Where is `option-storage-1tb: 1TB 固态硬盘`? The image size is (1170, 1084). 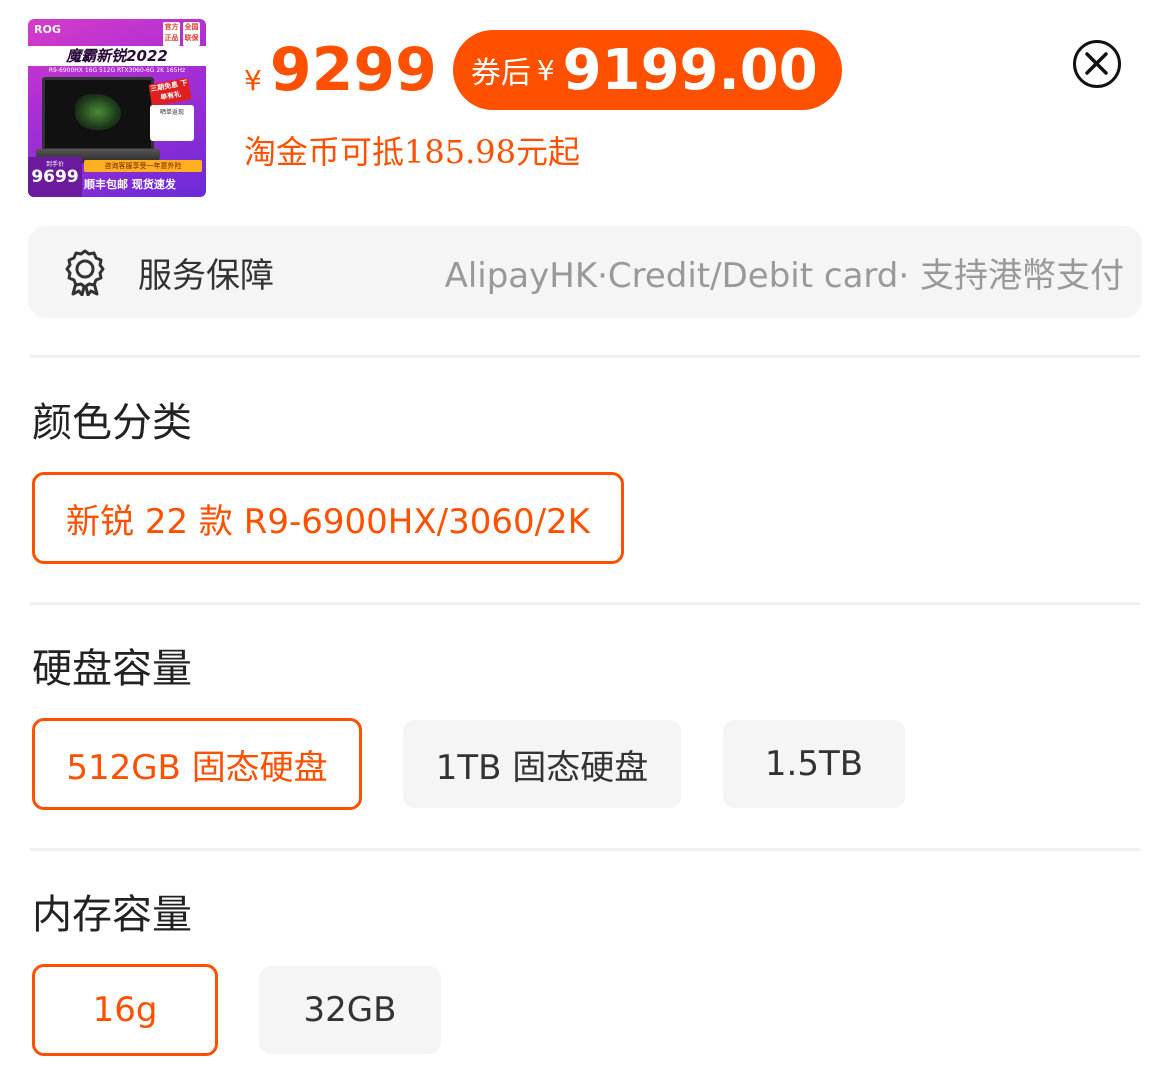 option-storage-1tb: 1TB 固态硬盘 is located at coordinates (542, 764).